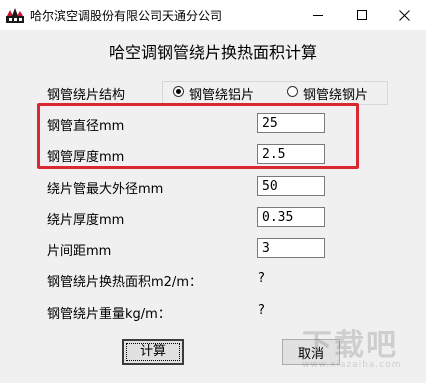 The width and height of the screenshot is (426, 383). I want to click on calculate-button: 计算, so click(153, 352).